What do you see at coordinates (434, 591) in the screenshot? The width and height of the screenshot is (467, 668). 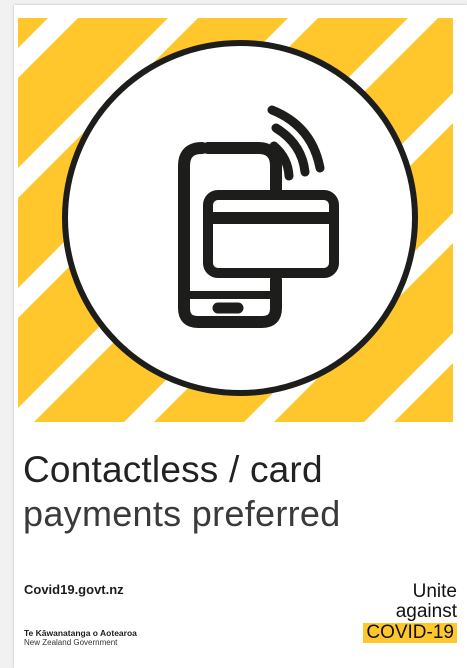 I see `brand-line1: Unite` at bounding box center [434, 591].